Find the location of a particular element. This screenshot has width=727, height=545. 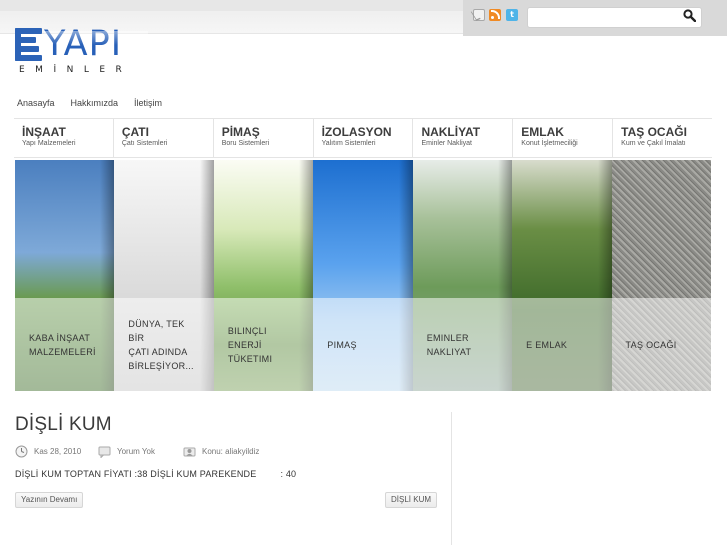

category-subtitle: Boru Sistemleri is located at coordinates (245, 143).